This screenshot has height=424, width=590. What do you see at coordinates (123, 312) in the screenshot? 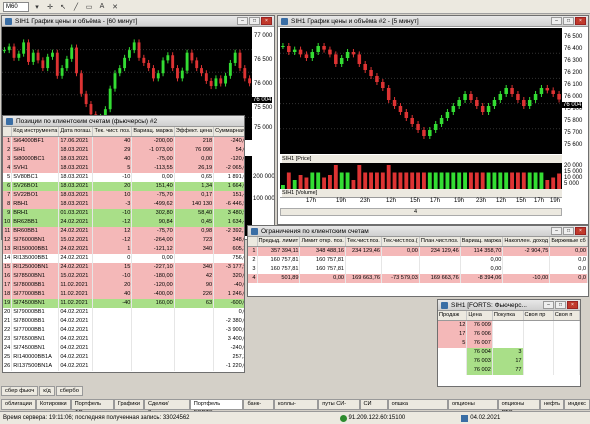
I see `table-row: 20SI79000BB104.02.2021 0,00` at bounding box center [123, 312].